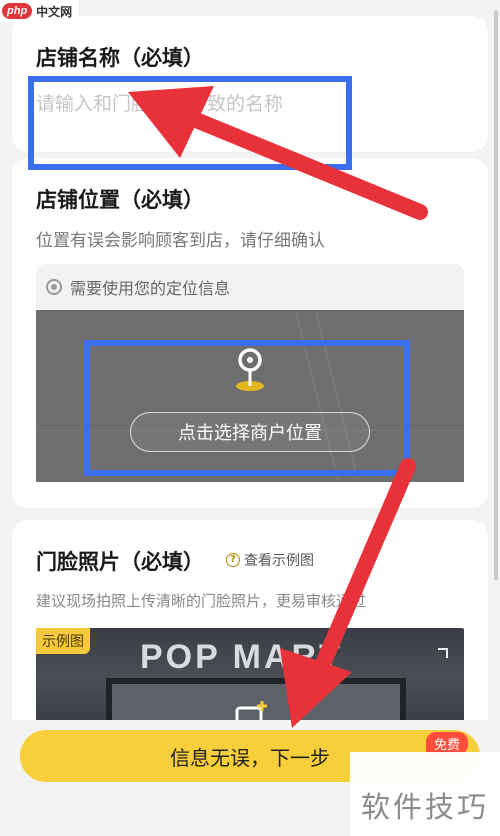 The height and width of the screenshot is (836, 500). Describe the element at coordinates (496, 295) in the screenshot. I see `scrollbar` at that location.